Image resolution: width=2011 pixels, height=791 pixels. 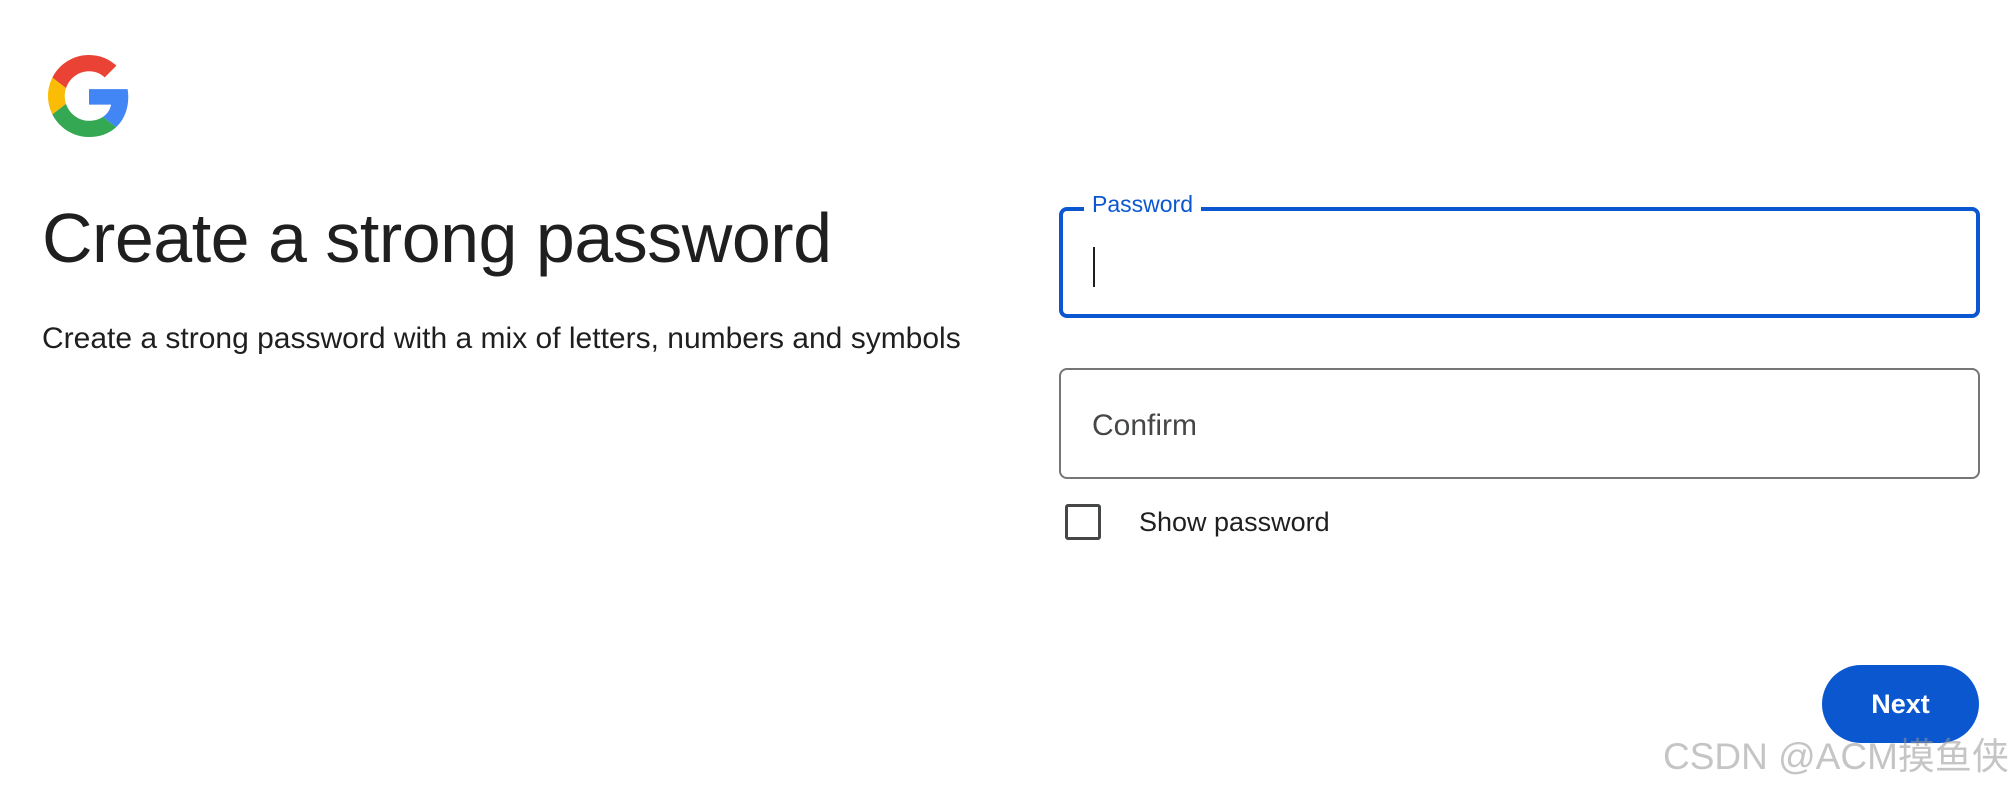 I want to click on show-password-row: Show password, so click(x=1197, y=522).